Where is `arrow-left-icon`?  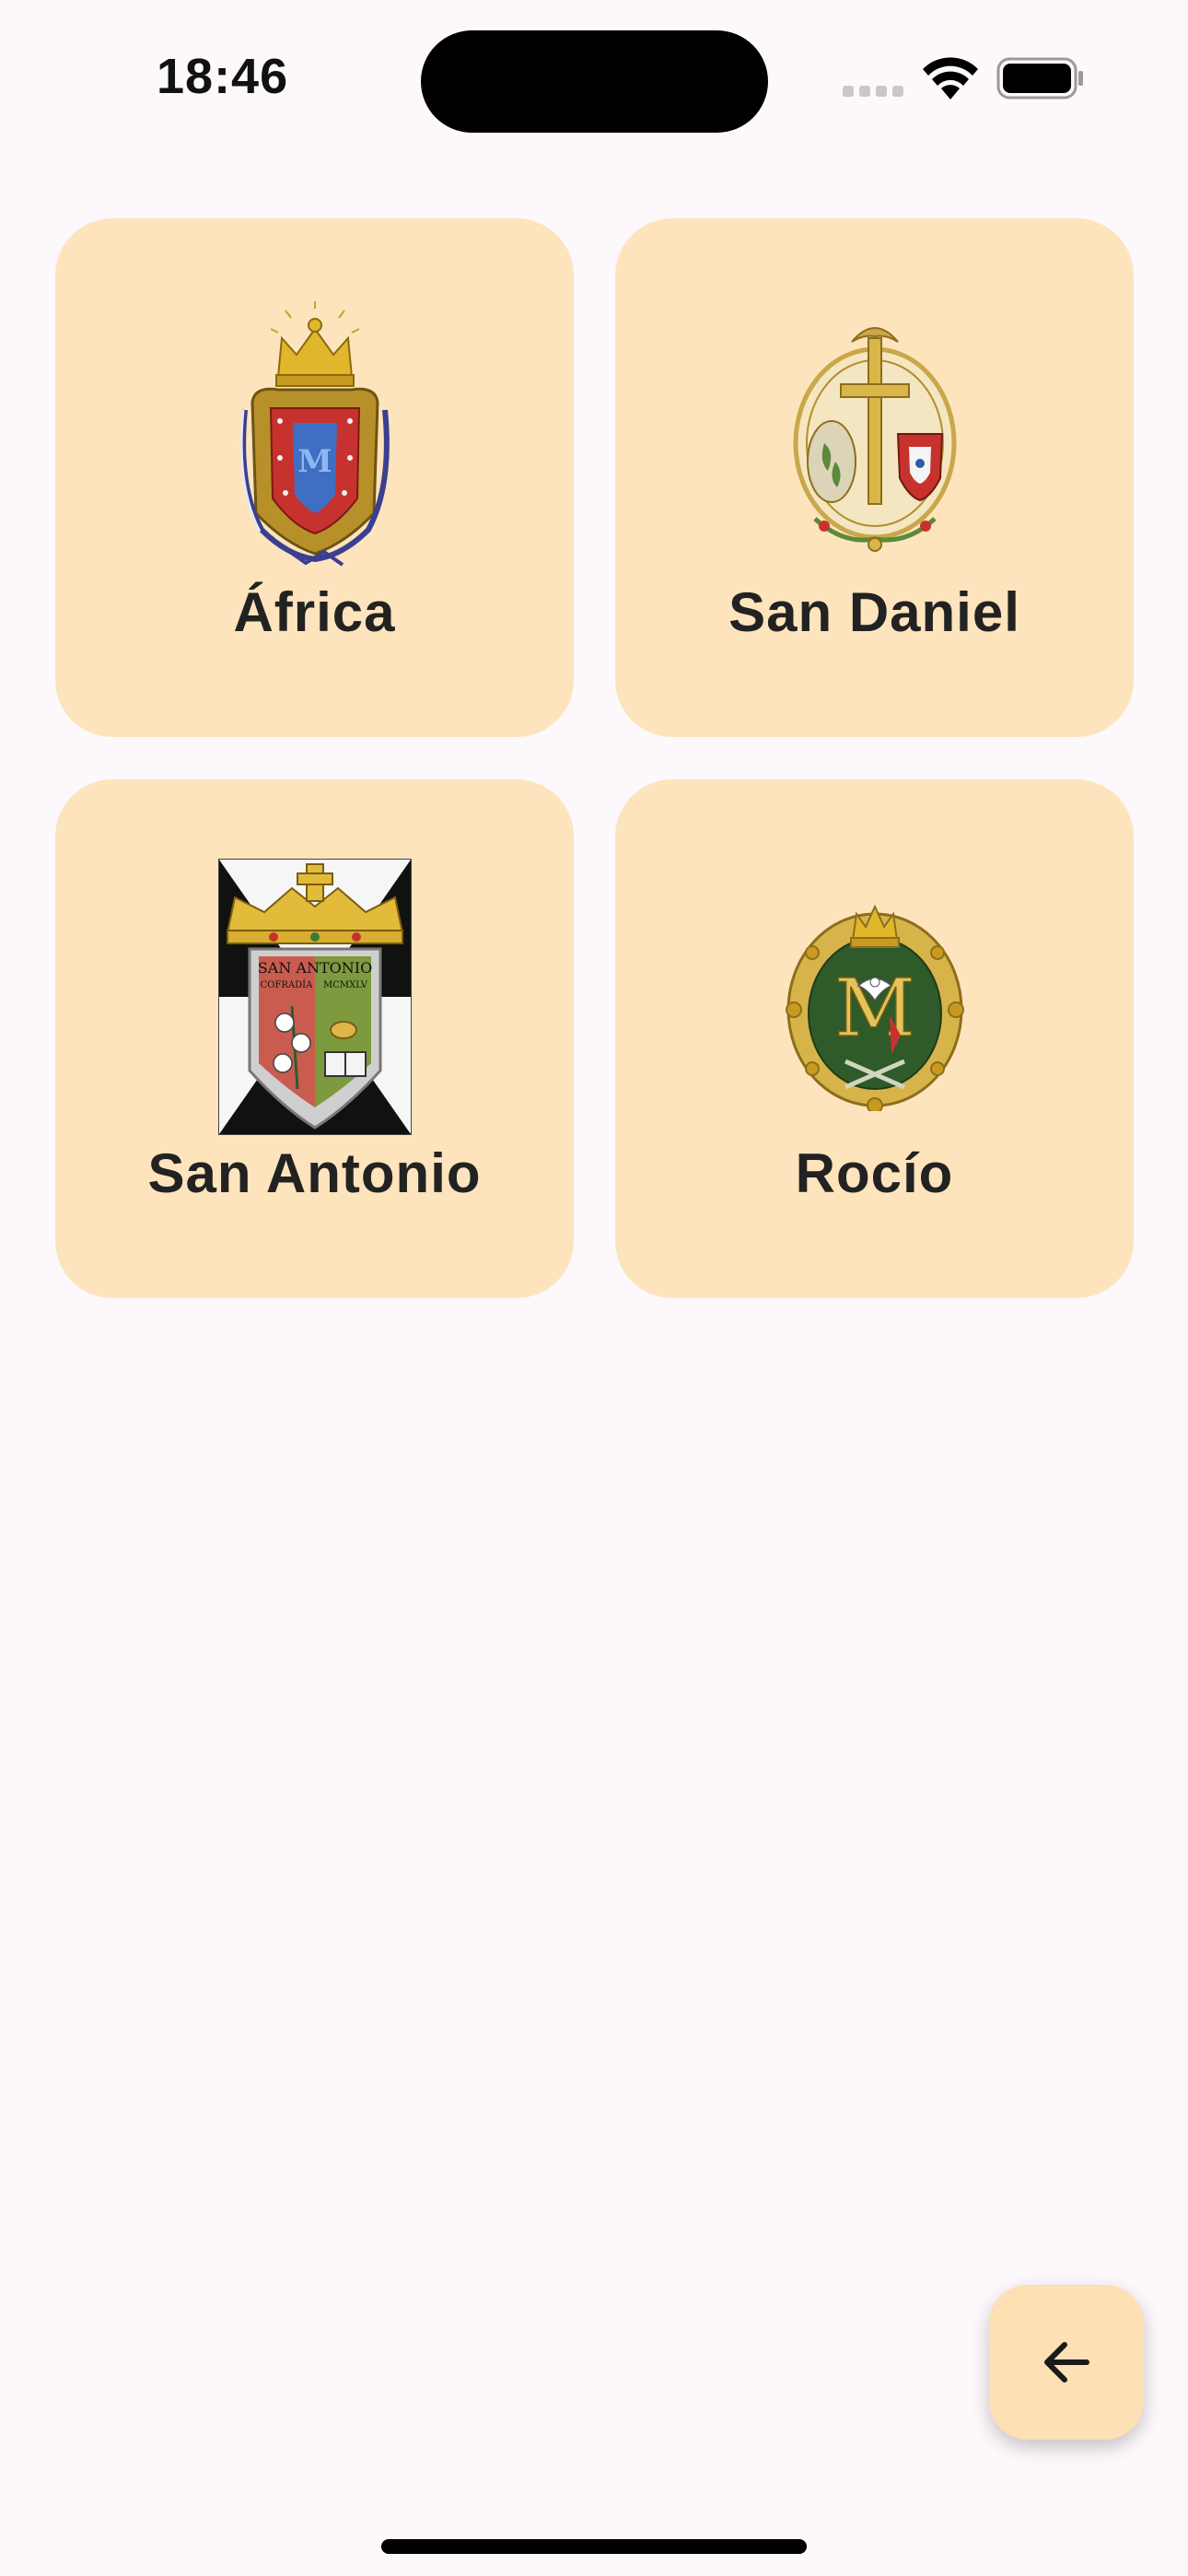
arrow-left-icon is located at coordinates (1066, 2362).